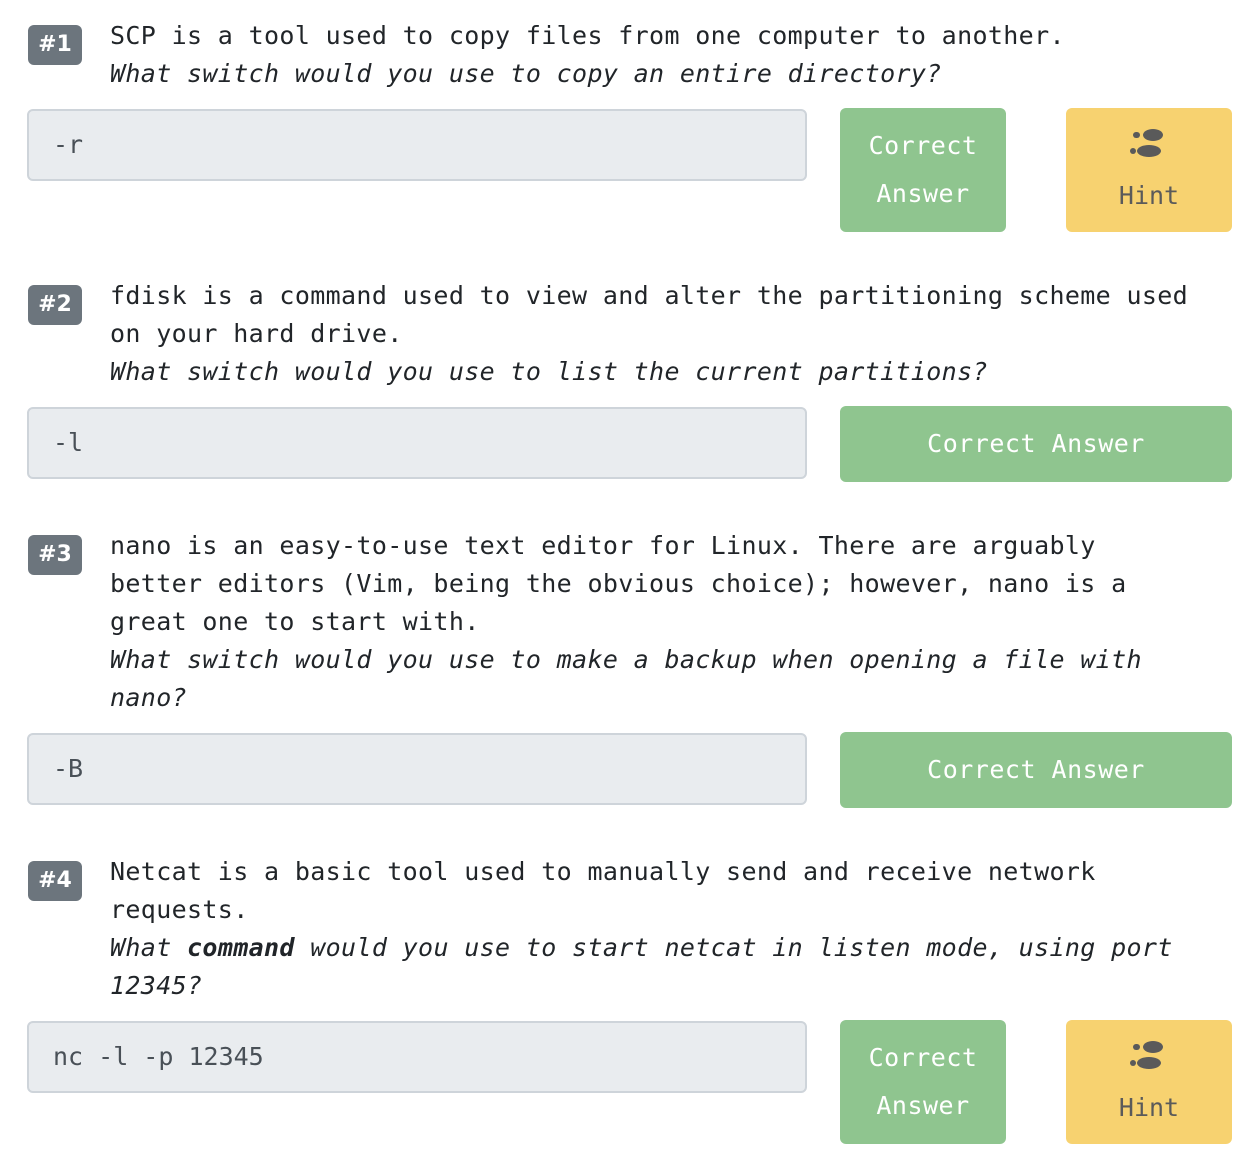  I want to click on prompt-emphasis: command, so click(241, 947).